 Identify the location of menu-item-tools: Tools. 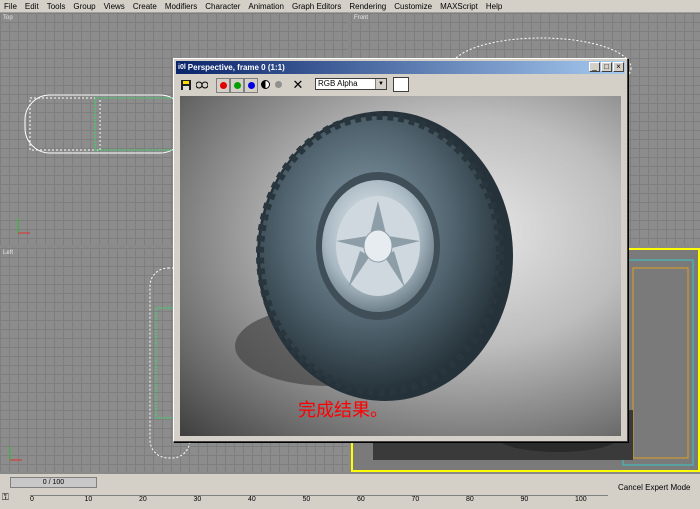
(56, 6).